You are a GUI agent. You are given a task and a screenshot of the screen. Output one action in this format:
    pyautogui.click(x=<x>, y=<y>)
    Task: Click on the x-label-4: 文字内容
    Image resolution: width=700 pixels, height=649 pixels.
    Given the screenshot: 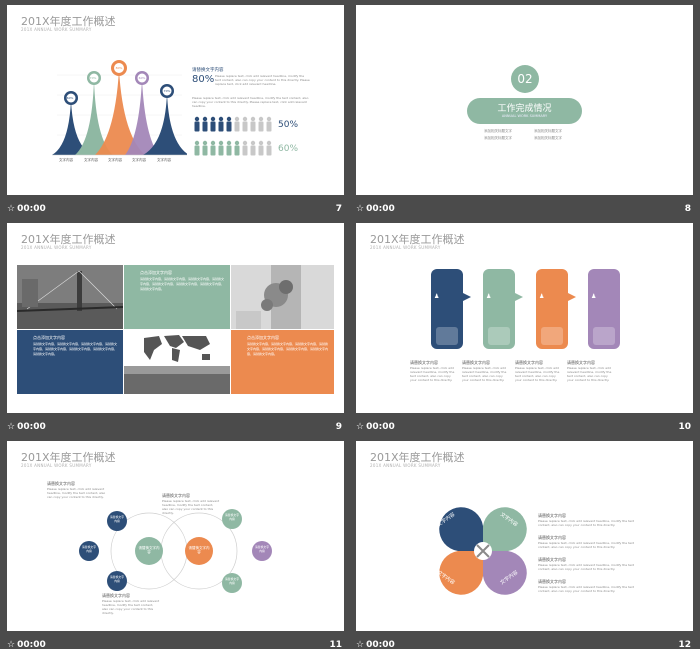 What is the action you would take?
    pyautogui.click(x=139, y=160)
    